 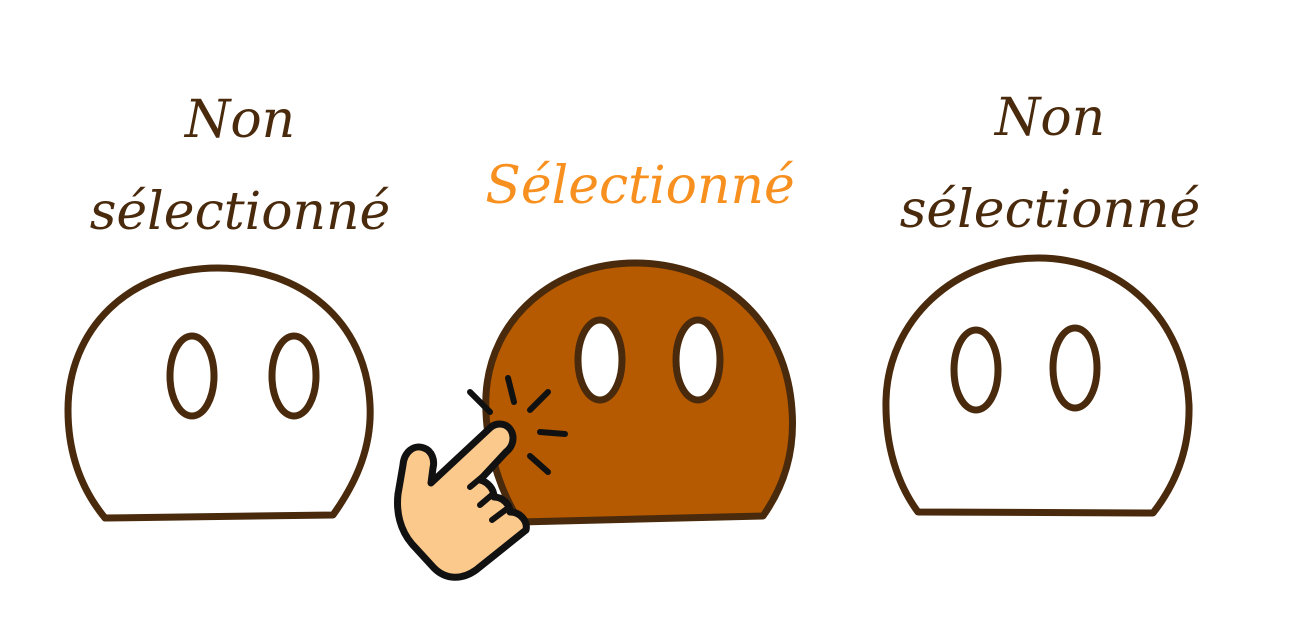 I want to click on option-left-blob, so click(x=219, y=393).